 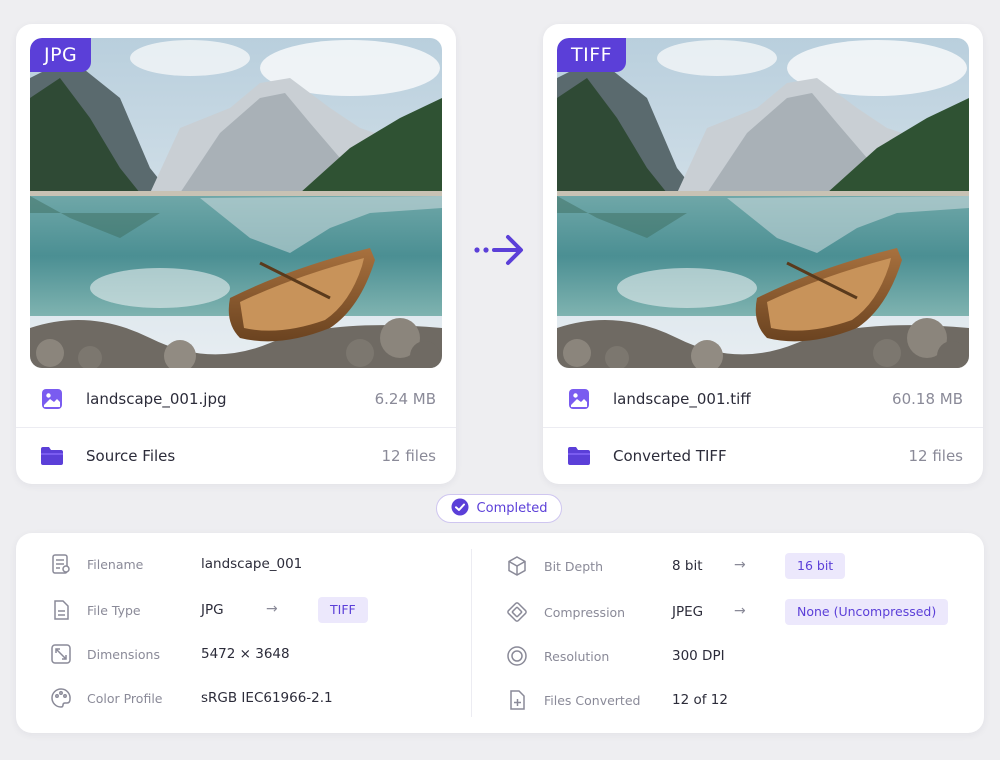 What do you see at coordinates (687, 566) in the screenshot?
I see `bit-depth-old: 8 bit` at bounding box center [687, 566].